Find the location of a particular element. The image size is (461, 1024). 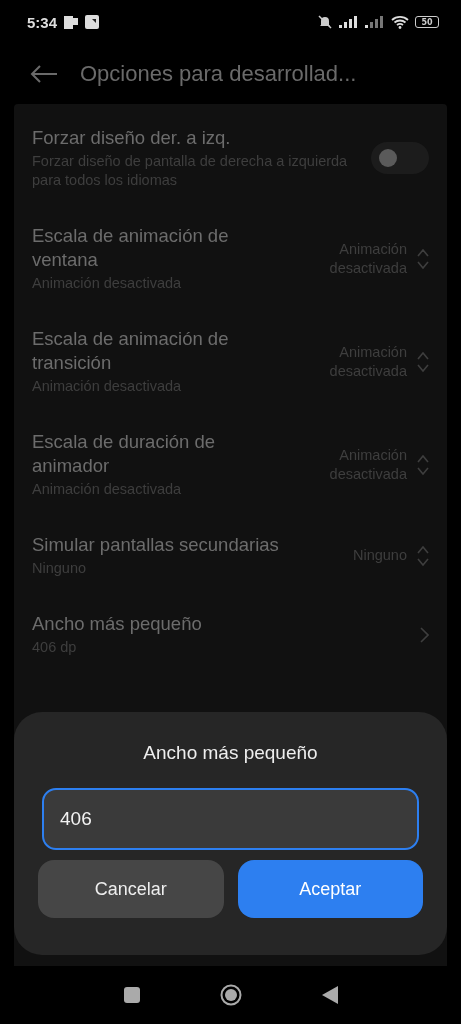

setting-title: Ancho más pequeño is located at coordinates (117, 624).